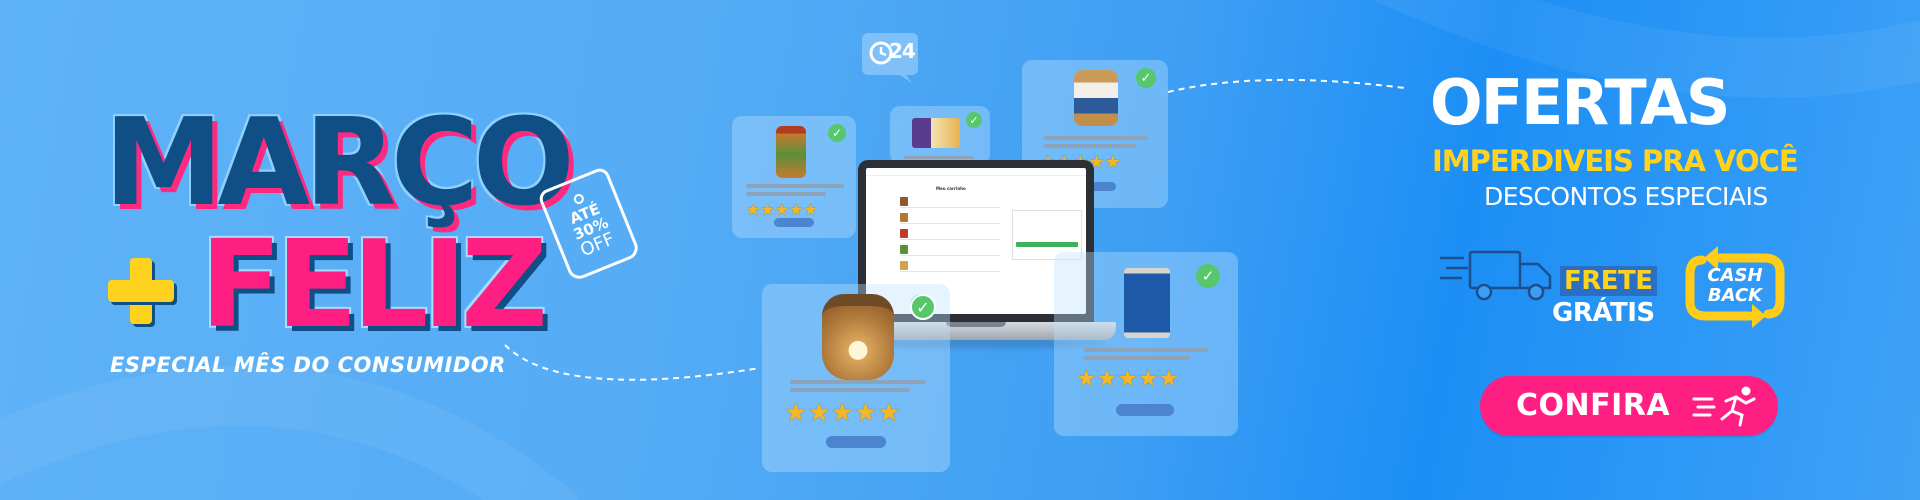  Describe the element at coordinates (1608, 281) in the screenshot. I see `free-shipping-label: FRETE` at that location.